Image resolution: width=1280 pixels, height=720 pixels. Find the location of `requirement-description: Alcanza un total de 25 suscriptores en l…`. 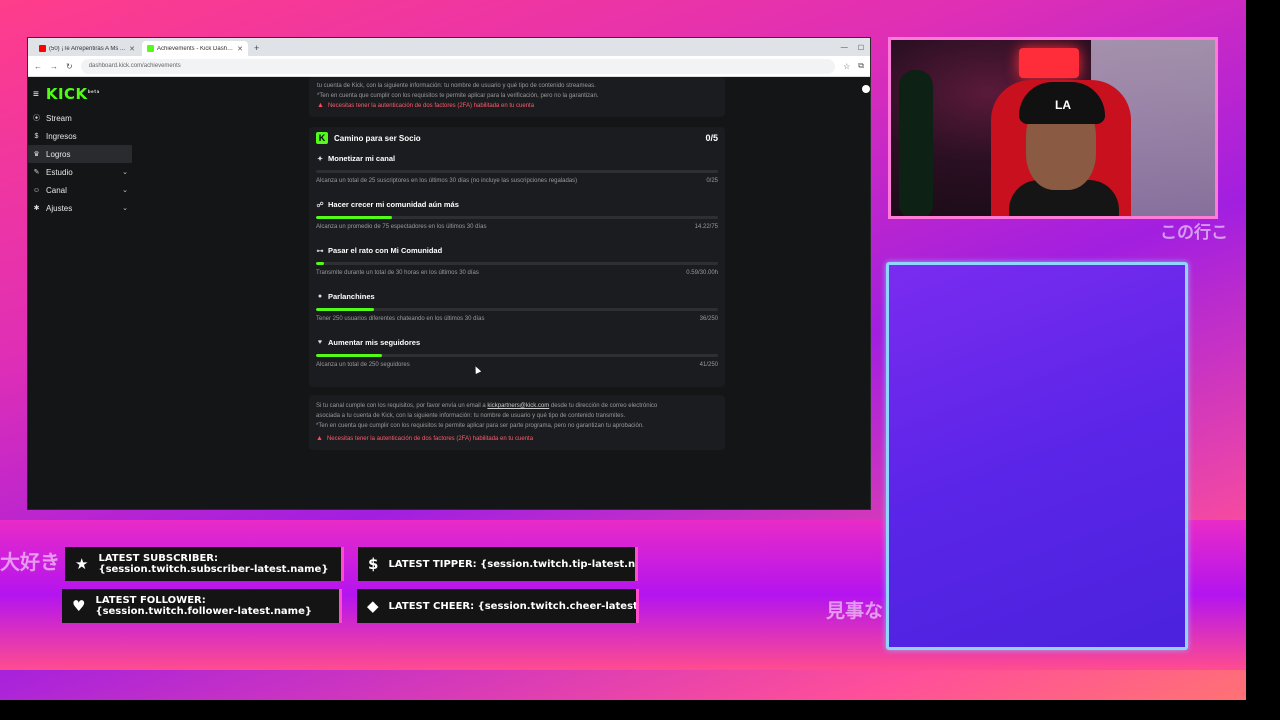

requirement-description: Alcanza un total de 25 suscriptores en l… is located at coordinates (447, 181).